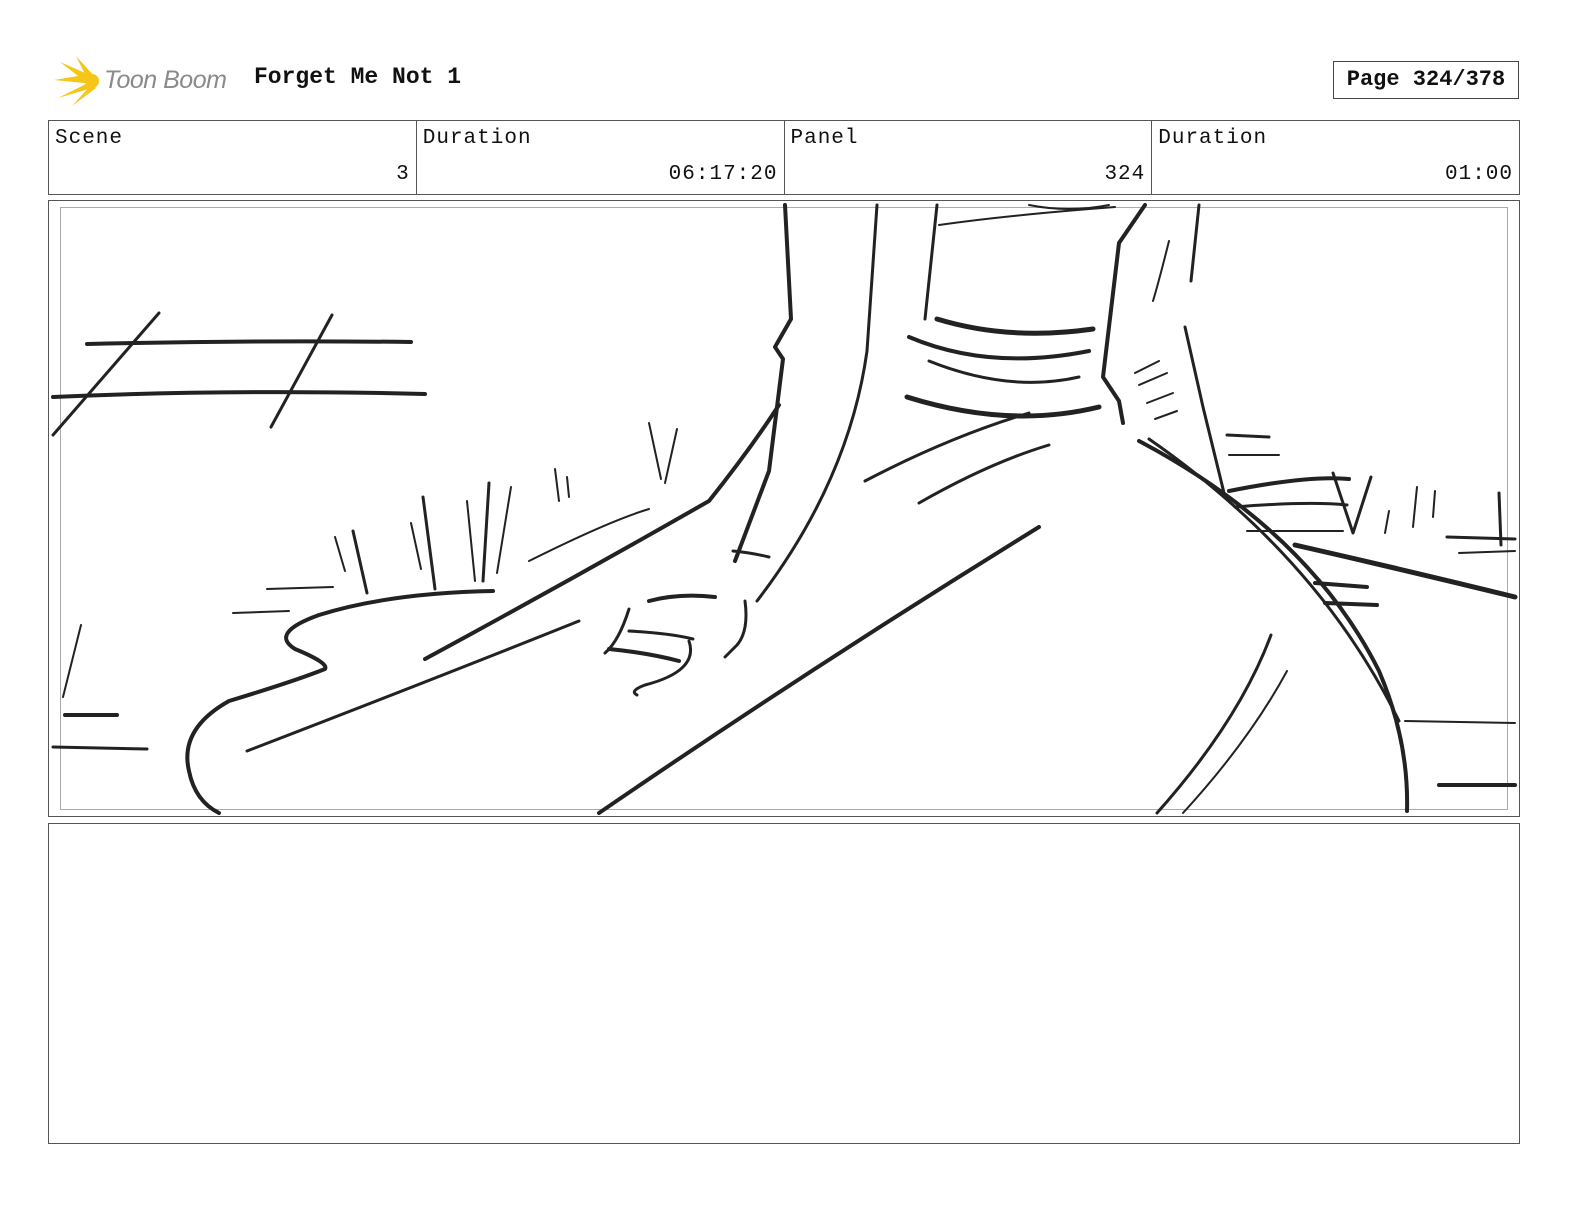  I want to click on scene-duration-label: Duration, so click(477, 138).